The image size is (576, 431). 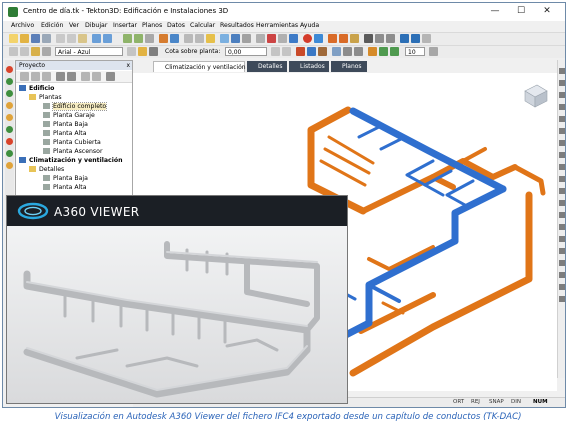 I want to click on rt-tool-16-icon, so click(x=562, y=251).